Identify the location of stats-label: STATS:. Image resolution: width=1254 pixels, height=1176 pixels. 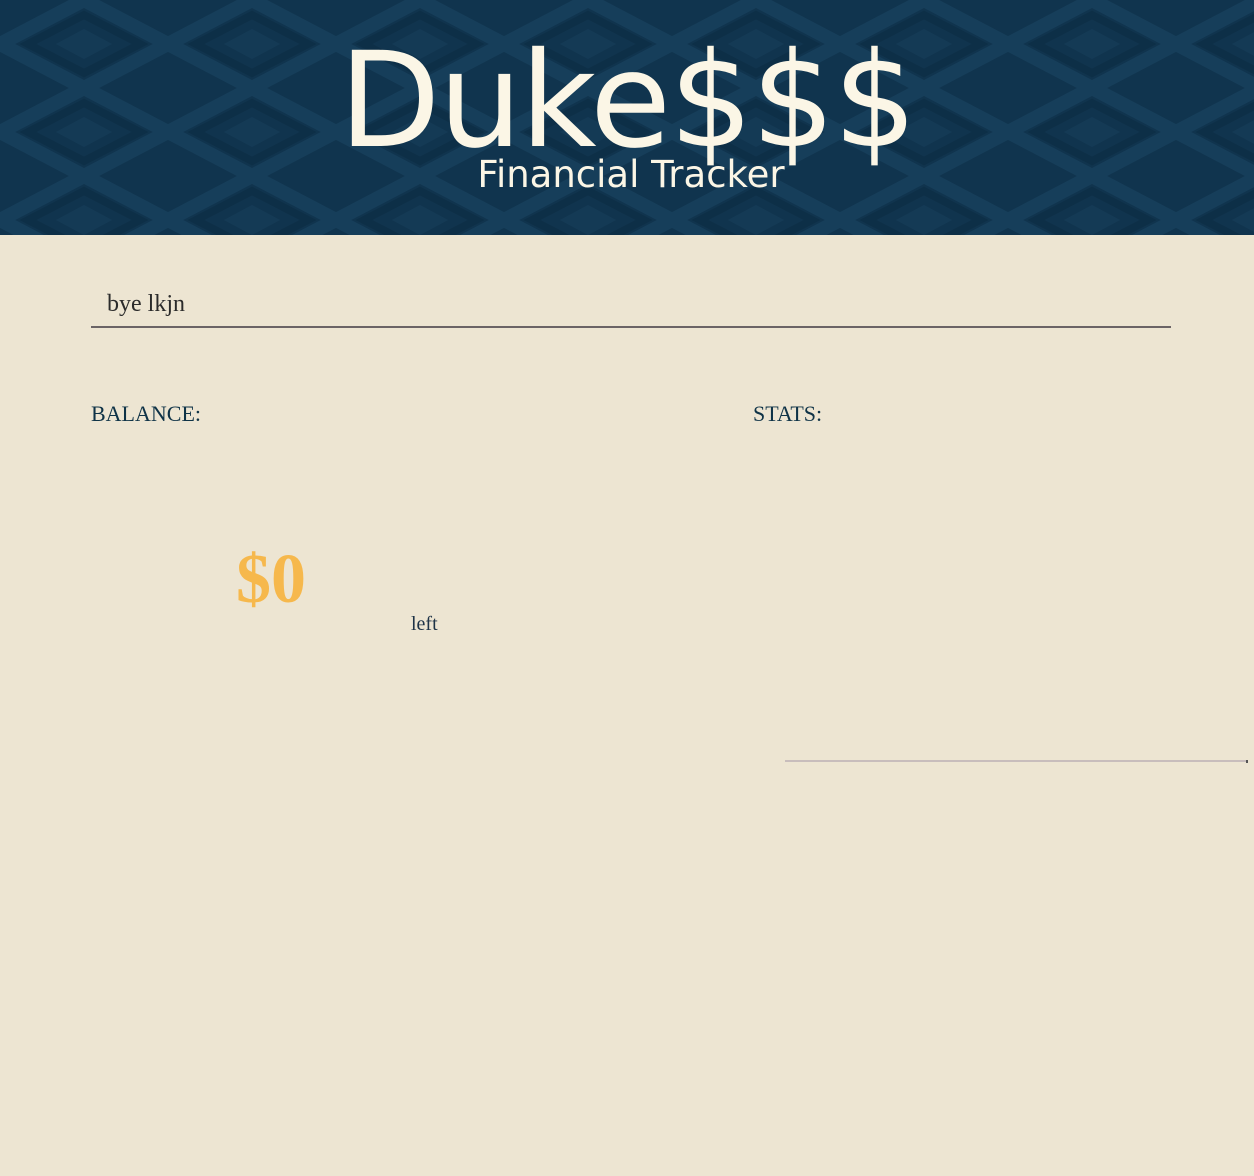
(788, 413).